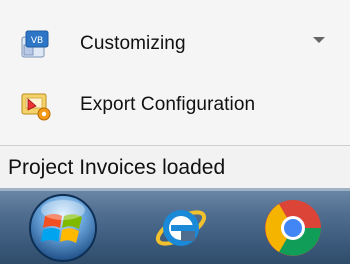 The image size is (350, 264). I want to click on internet-explorer-icon, so click(181, 228).